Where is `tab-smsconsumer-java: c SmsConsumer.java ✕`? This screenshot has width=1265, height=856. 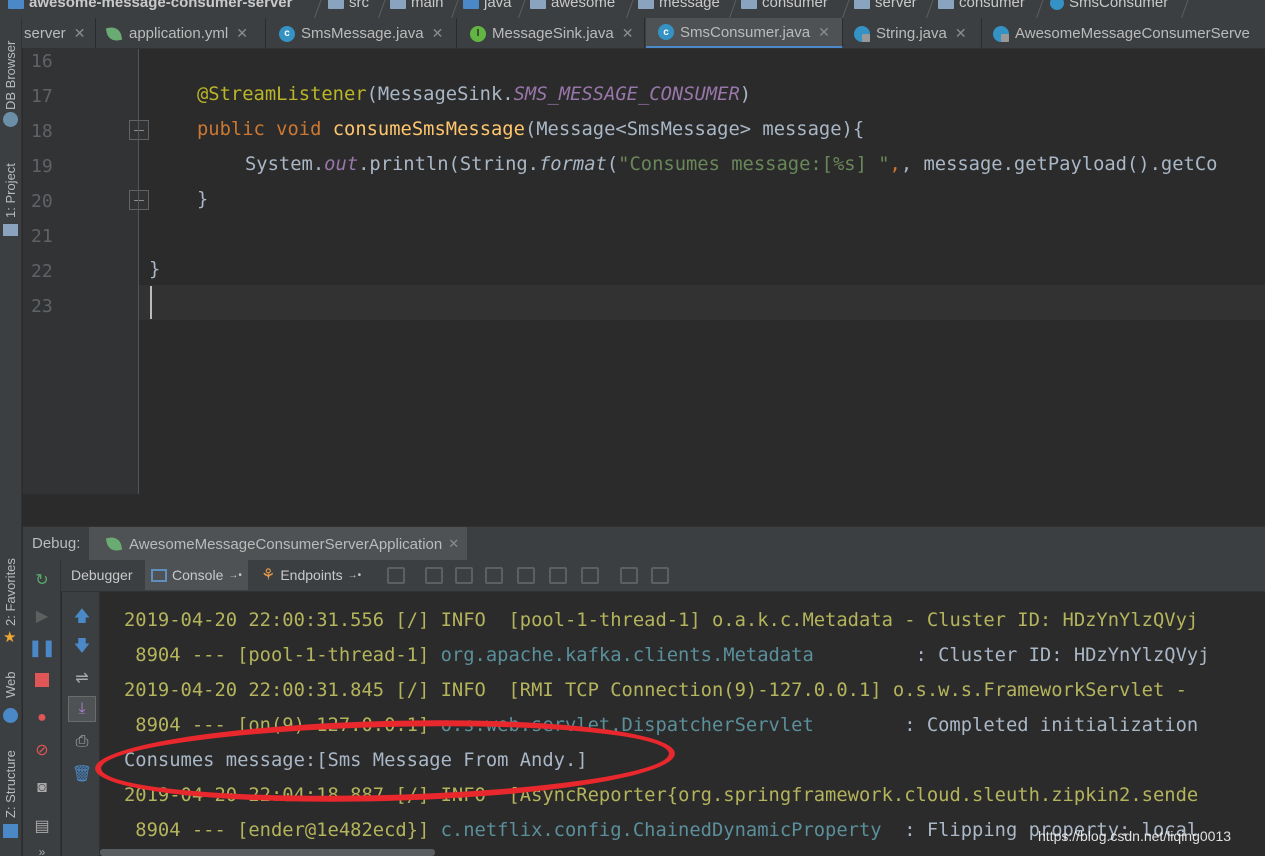
tab-smsconsumer-java: c SmsConsumer.java ✕ is located at coordinates (744, 33).